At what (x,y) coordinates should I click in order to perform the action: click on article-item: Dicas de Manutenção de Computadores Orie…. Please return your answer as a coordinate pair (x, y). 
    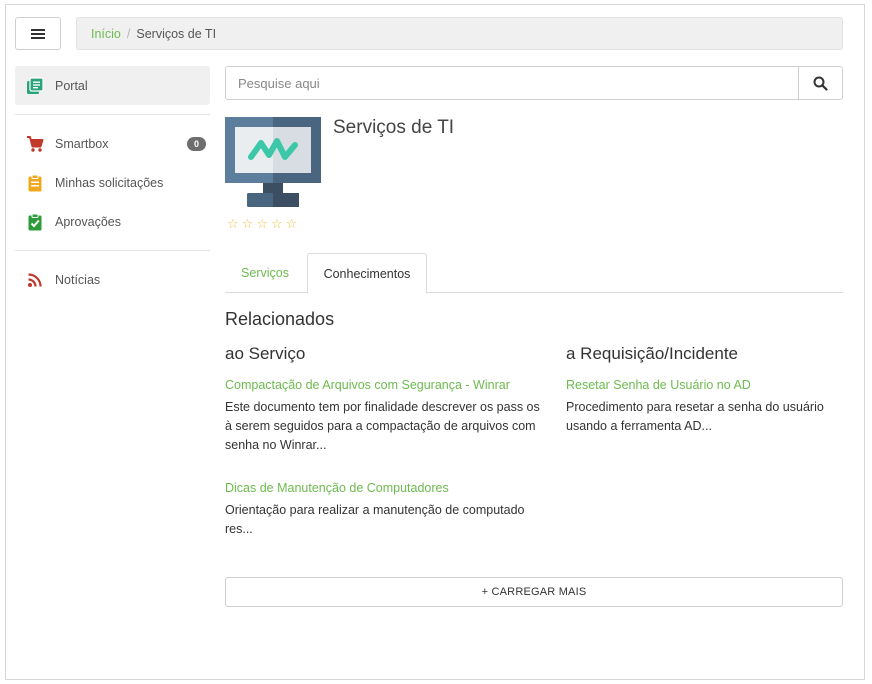
    Looking at the image, I should click on (382, 510).